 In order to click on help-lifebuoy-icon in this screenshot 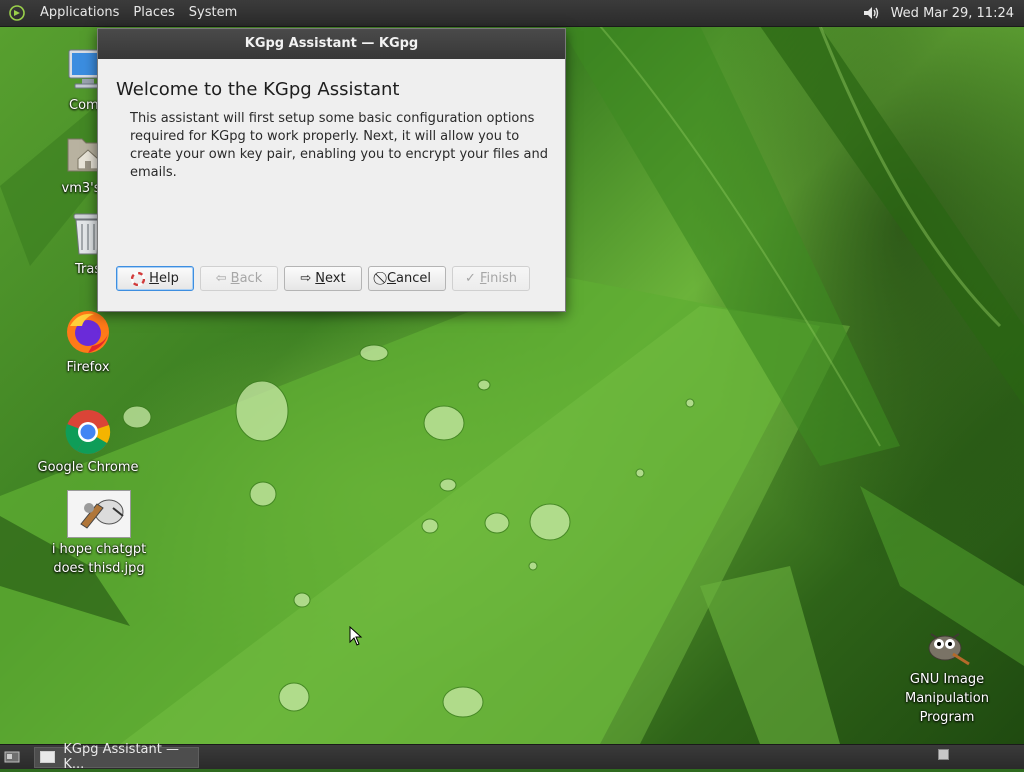, I will do `click(138, 278)`.